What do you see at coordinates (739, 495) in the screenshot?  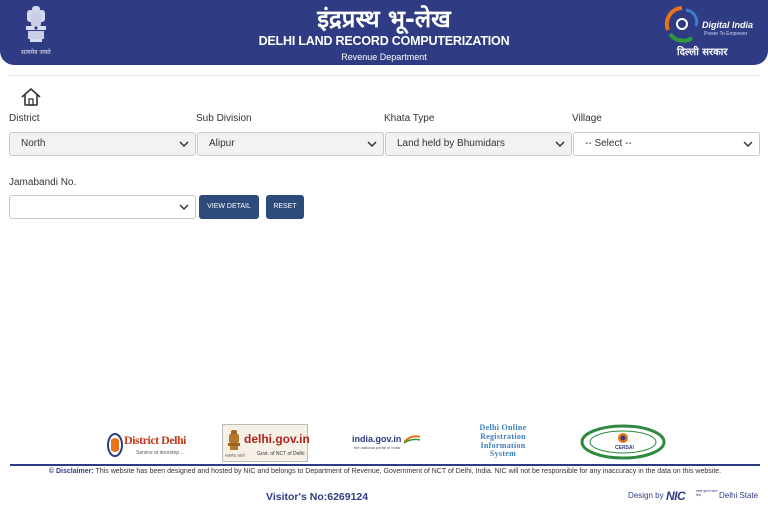 I see `delhi-state-label: Delhi State` at bounding box center [739, 495].